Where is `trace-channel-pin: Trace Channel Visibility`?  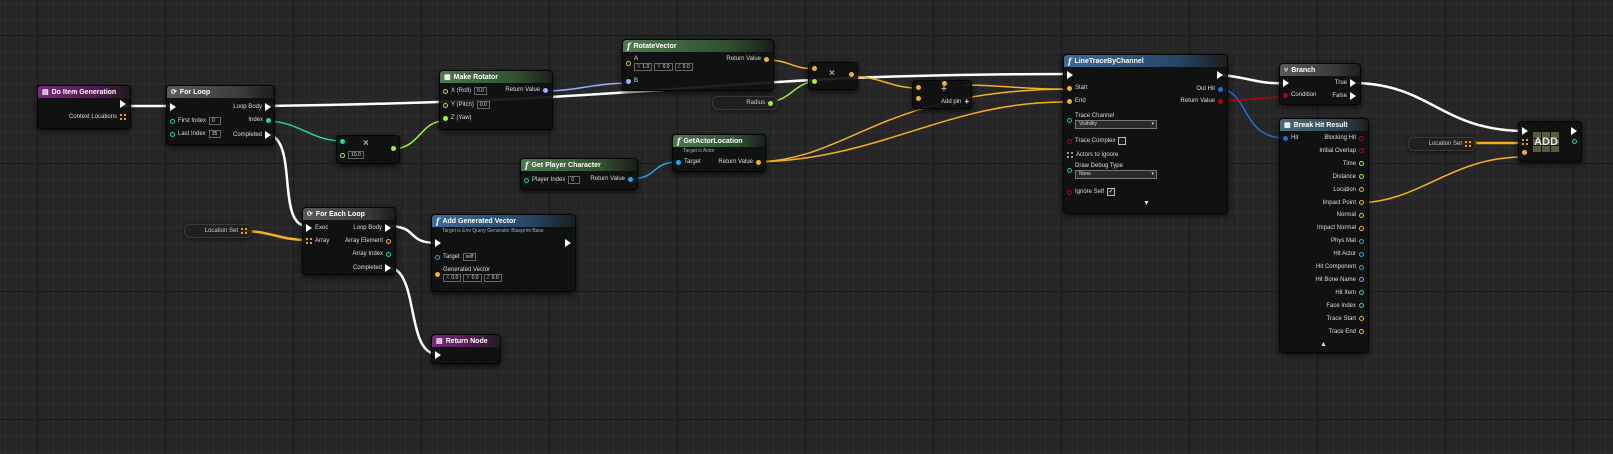 trace-channel-pin: Trace Channel Visibility is located at coordinates (1112, 121).